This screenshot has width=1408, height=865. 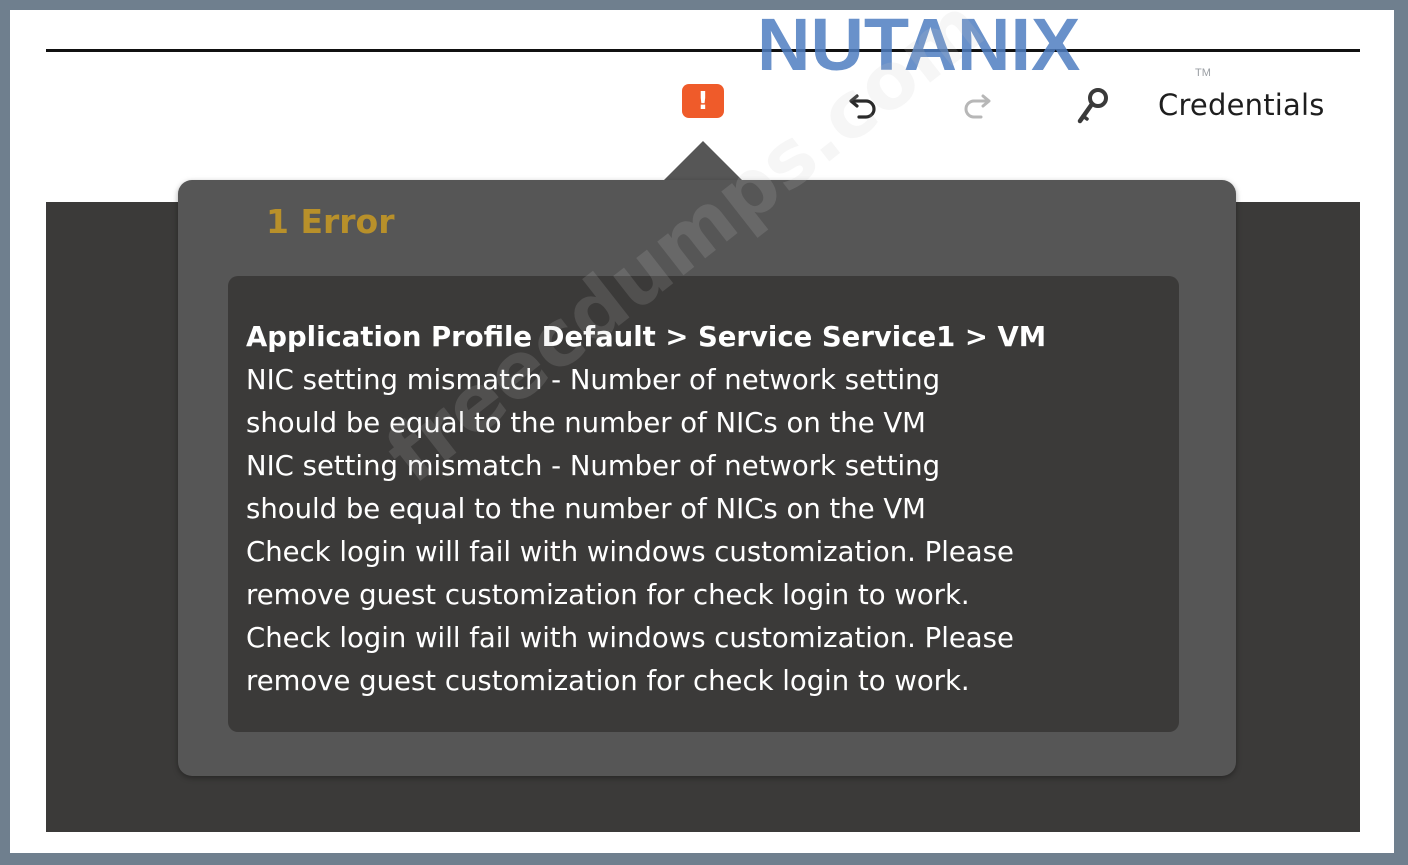 I want to click on nutanix-logo: NUTANIX TM, so click(x=984, y=44).